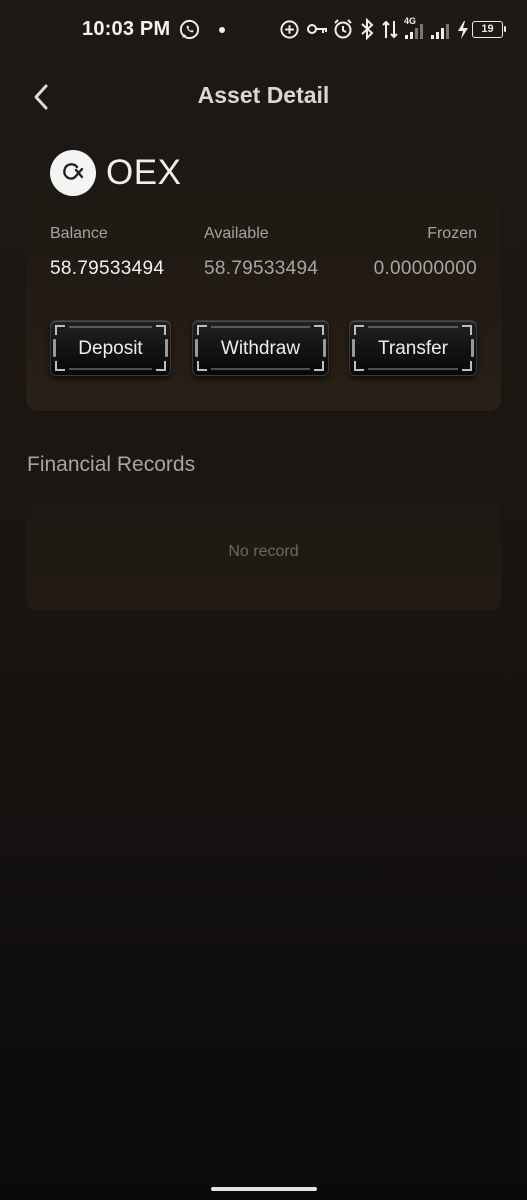 The width and height of the screenshot is (527, 1200). I want to click on whatsapp-icon, so click(189, 29).